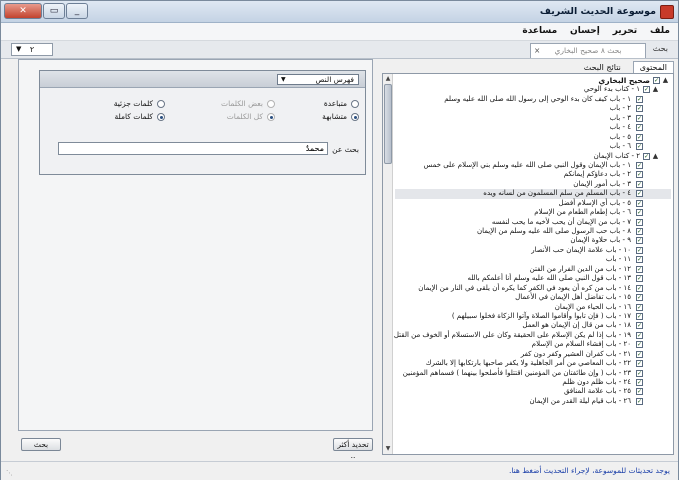 This screenshot has width=679, height=480. I want to click on scroll-thumb, so click(388, 124).